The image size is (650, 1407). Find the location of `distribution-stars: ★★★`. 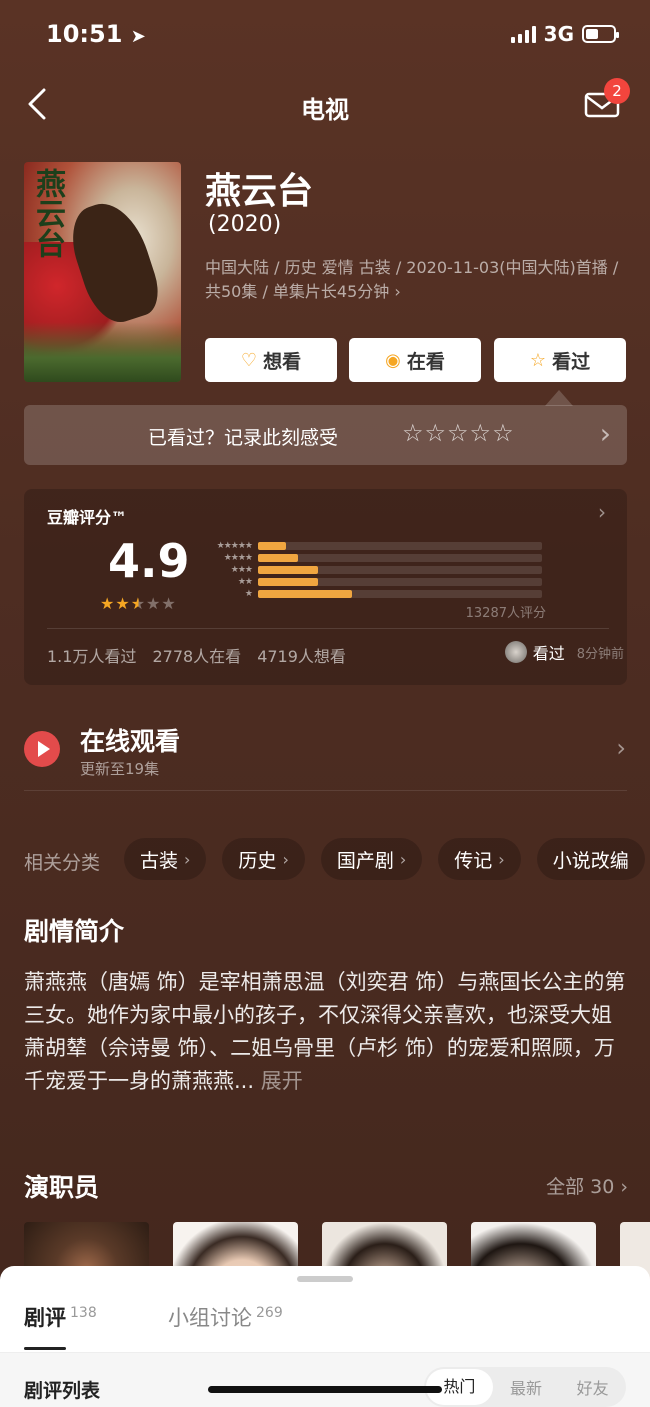

distribution-stars: ★★★ is located at coordinates (241, 570).